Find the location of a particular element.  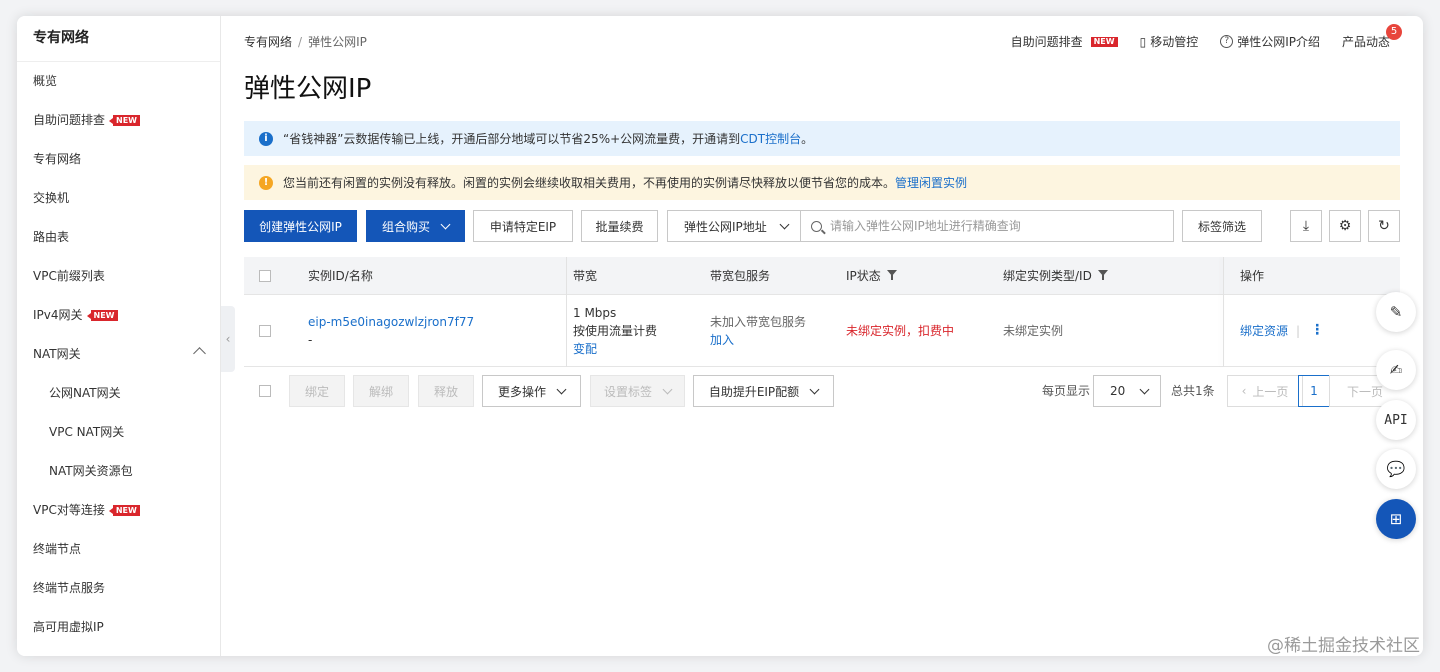

sidebar-item-label: 路由表 is located at coordinates (51, 237).